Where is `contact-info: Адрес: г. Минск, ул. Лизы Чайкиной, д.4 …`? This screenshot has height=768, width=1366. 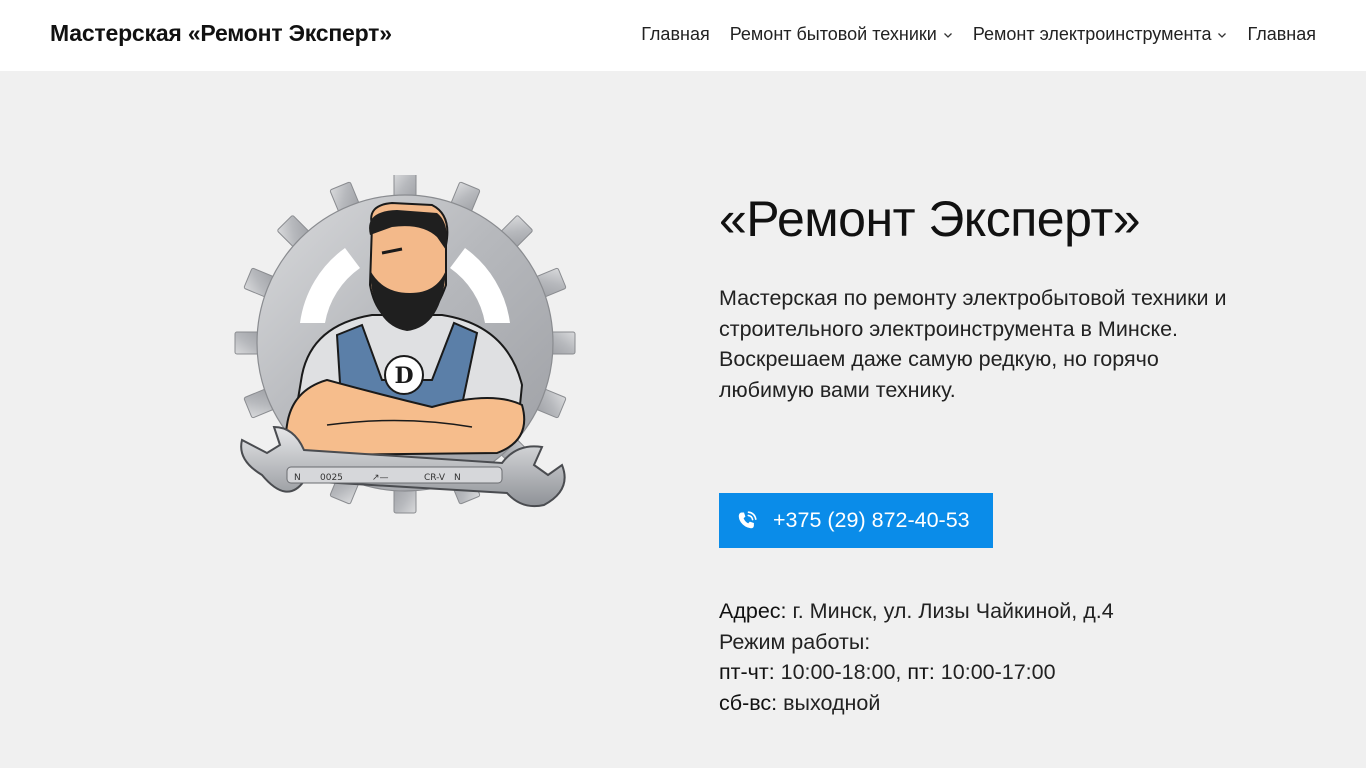
contact-info: Адрес: г. Минск, ул. Лизы Чайкиной, д.4 … is located at coordinates (916, 657).